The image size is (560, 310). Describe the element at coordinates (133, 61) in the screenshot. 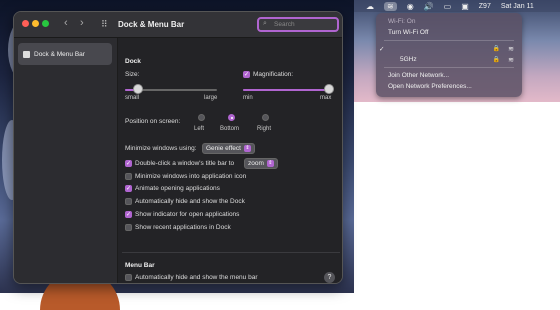

I see `dock-section-heading: Dock` at that location.